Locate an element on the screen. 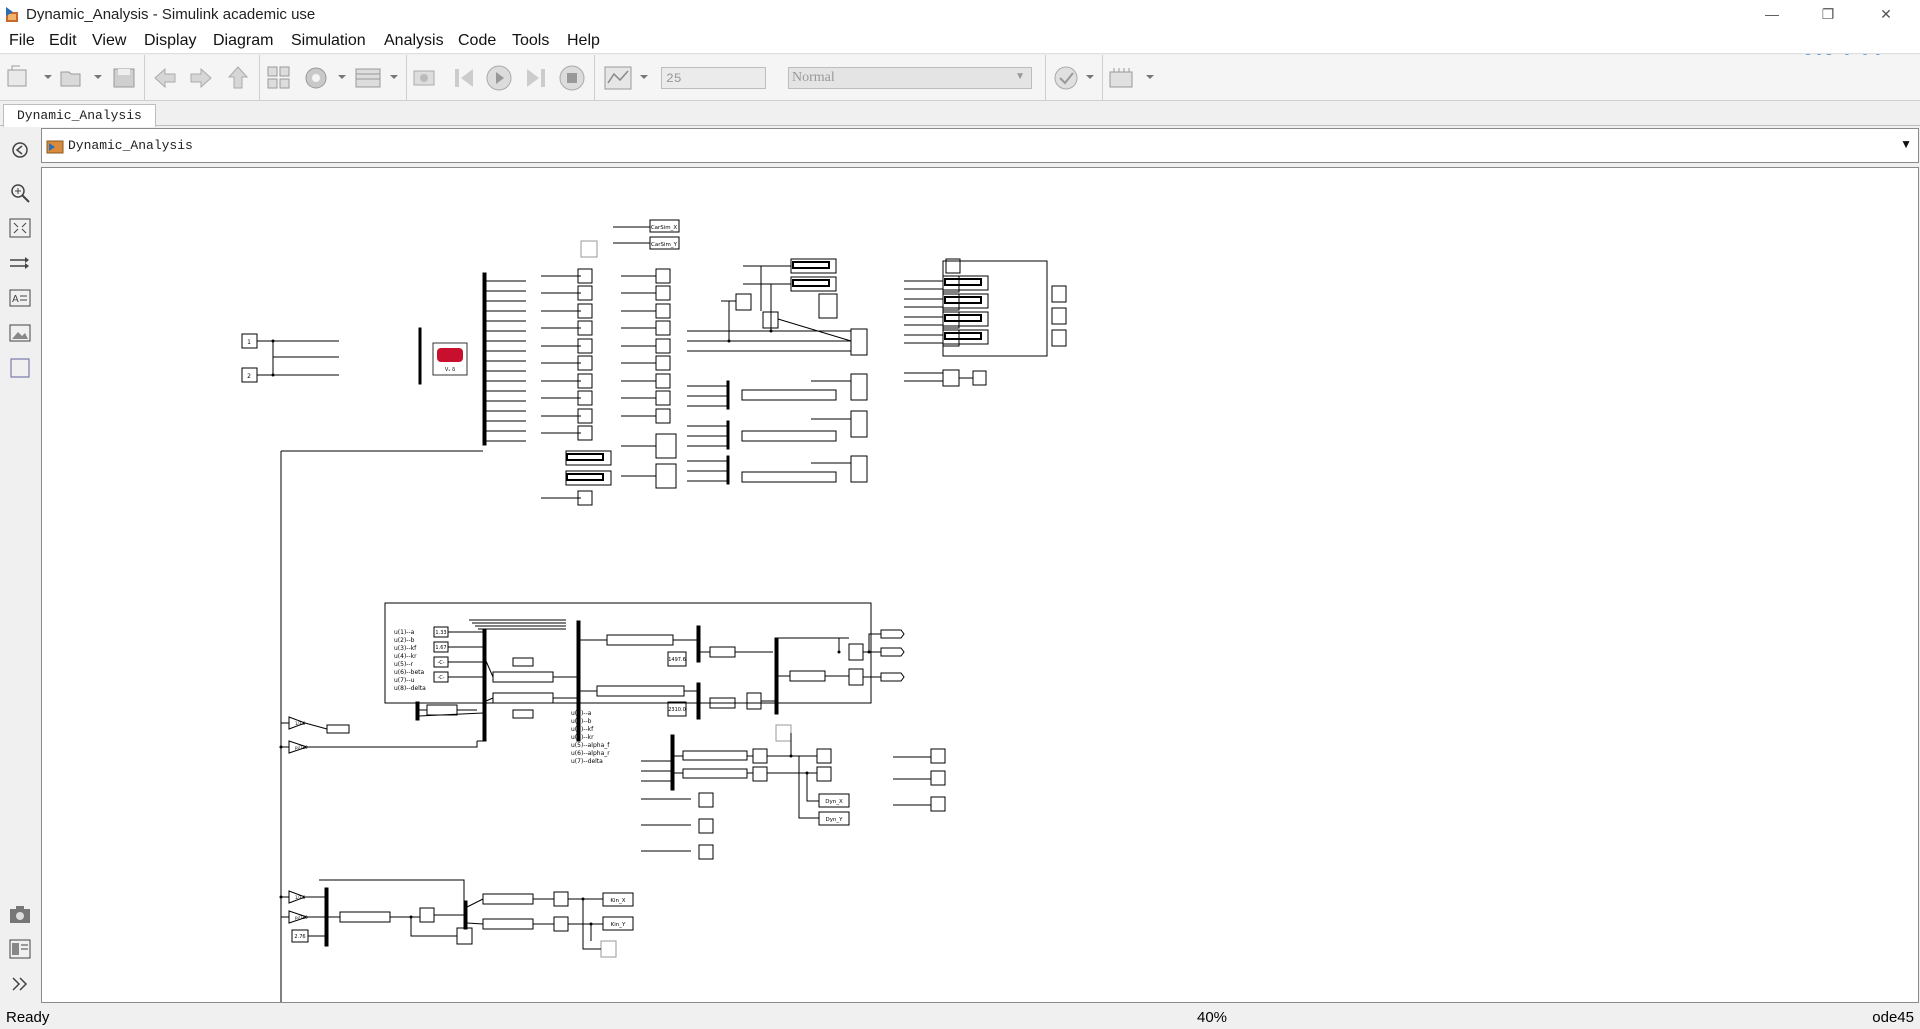 The height and width of the screenshot is (1029, 1920). kinematic-model-area: 1/3.6 pi/180 2.76 Kin_X Kin_Y is located at coordinates (457, 918).